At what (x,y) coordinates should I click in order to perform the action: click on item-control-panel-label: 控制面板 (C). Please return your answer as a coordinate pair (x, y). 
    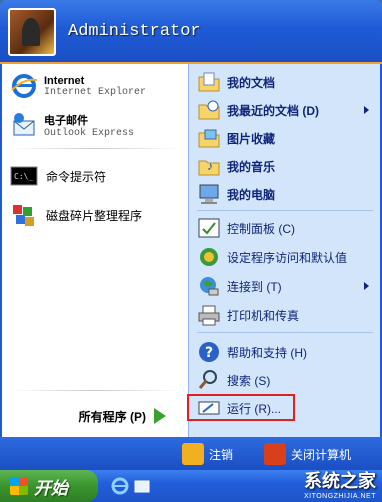
    Looking at the image, I should click on (261, 228).